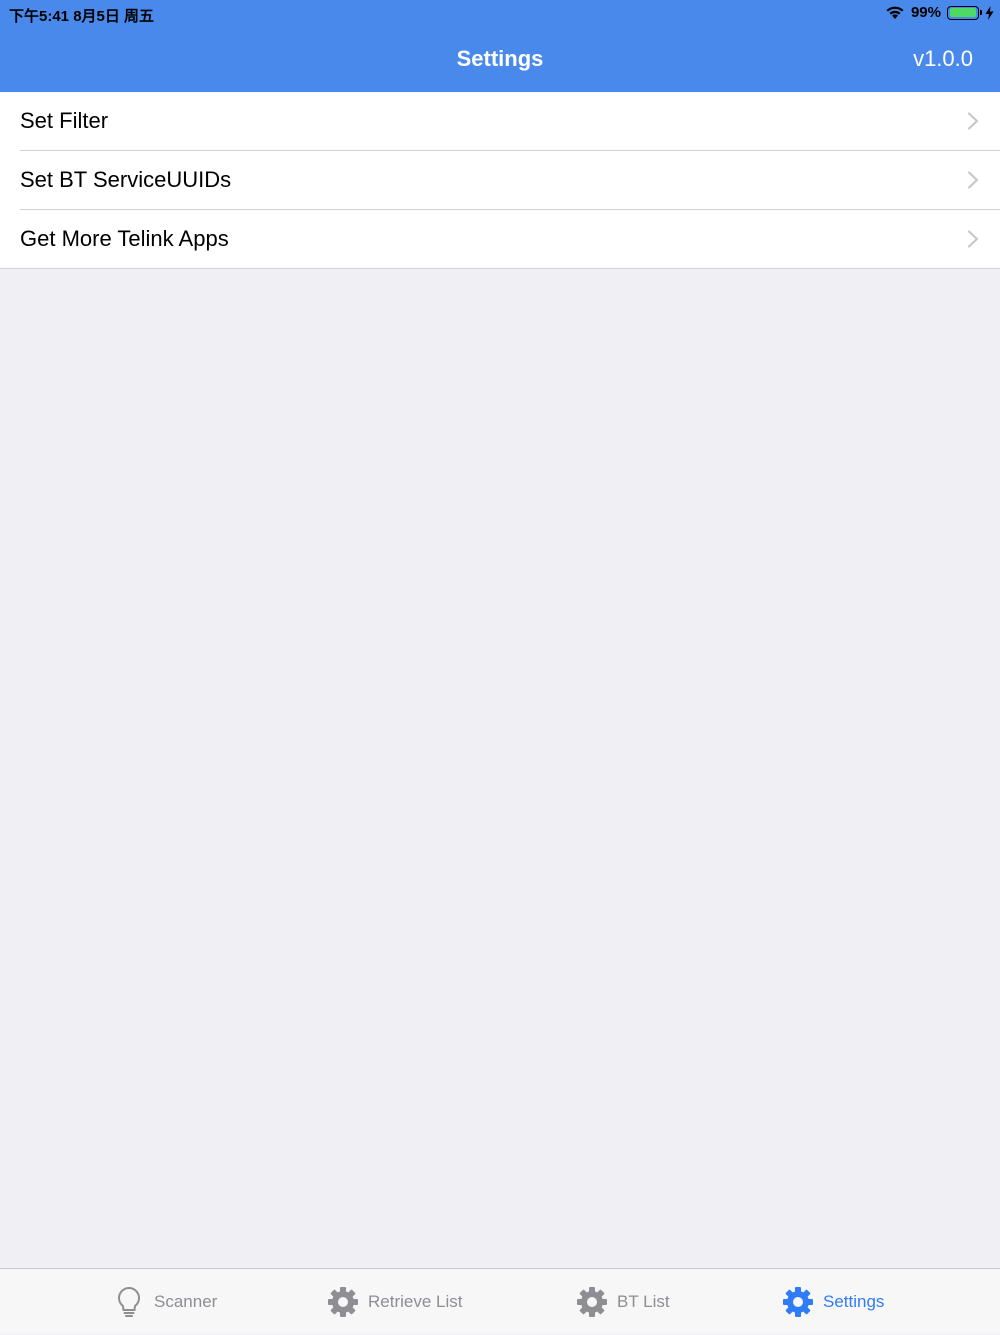 Image resolution: width=1000 pixels, height=1335 pixels. What do you see at coordinates (943, 58) in the screenshot?
I see `version-label: v1.0.0` at bounding box center [943, 58].